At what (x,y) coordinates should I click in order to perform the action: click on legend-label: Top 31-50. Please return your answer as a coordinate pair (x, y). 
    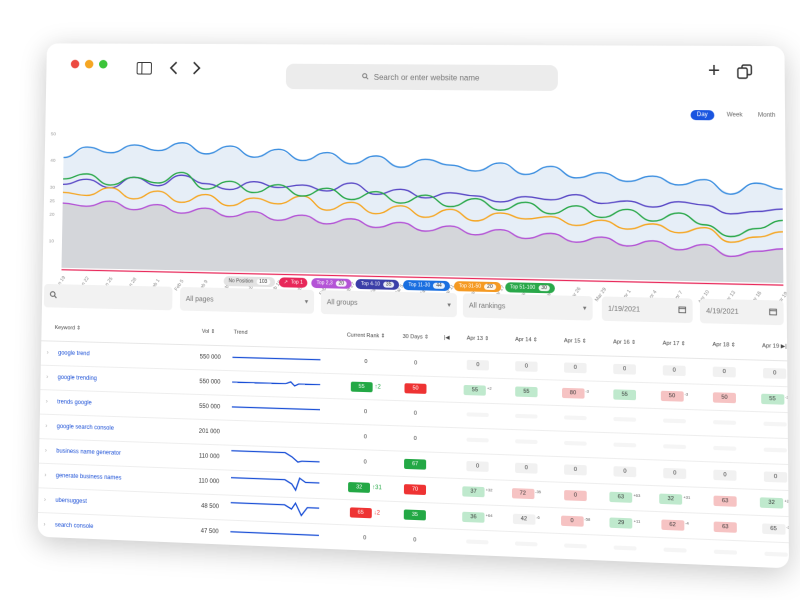
    Looking at the image, I should click on (470, 286).